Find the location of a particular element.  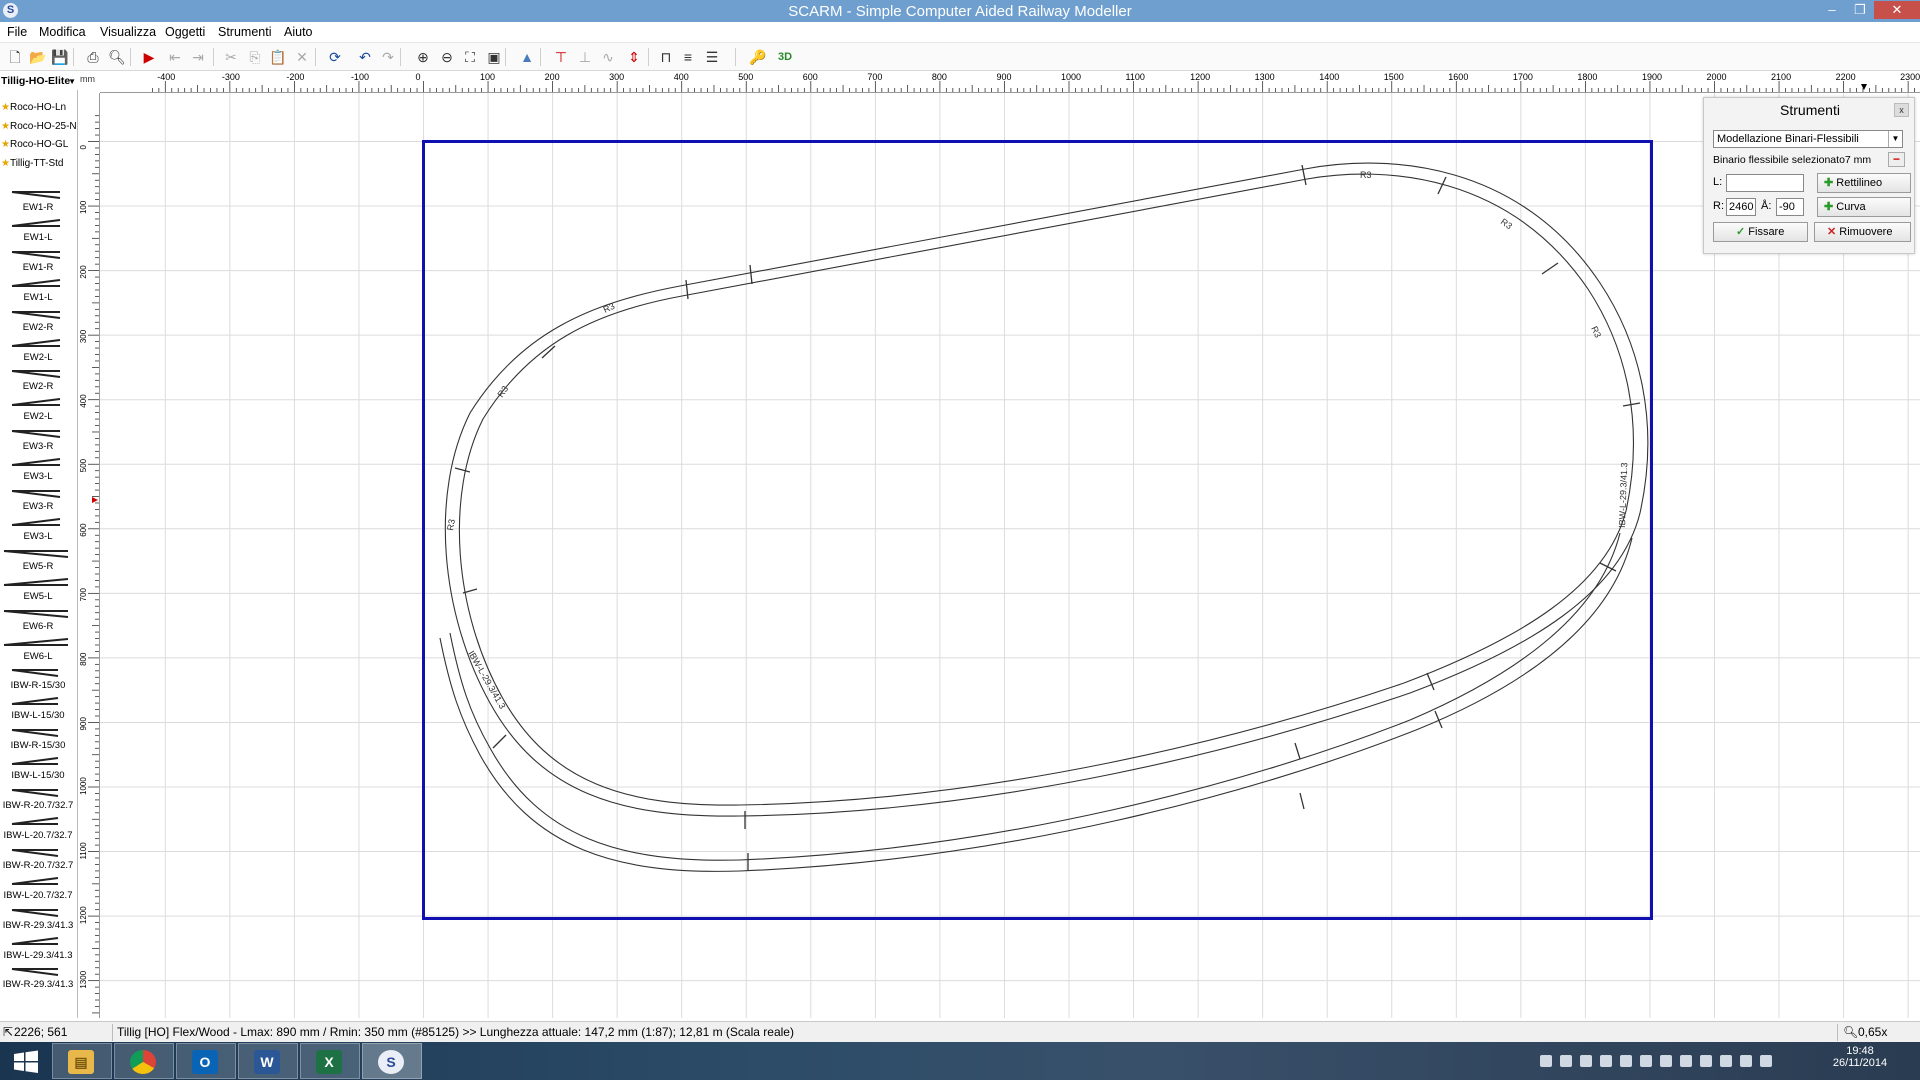

angle-input: -90 is located at coordinates (1790, 207).